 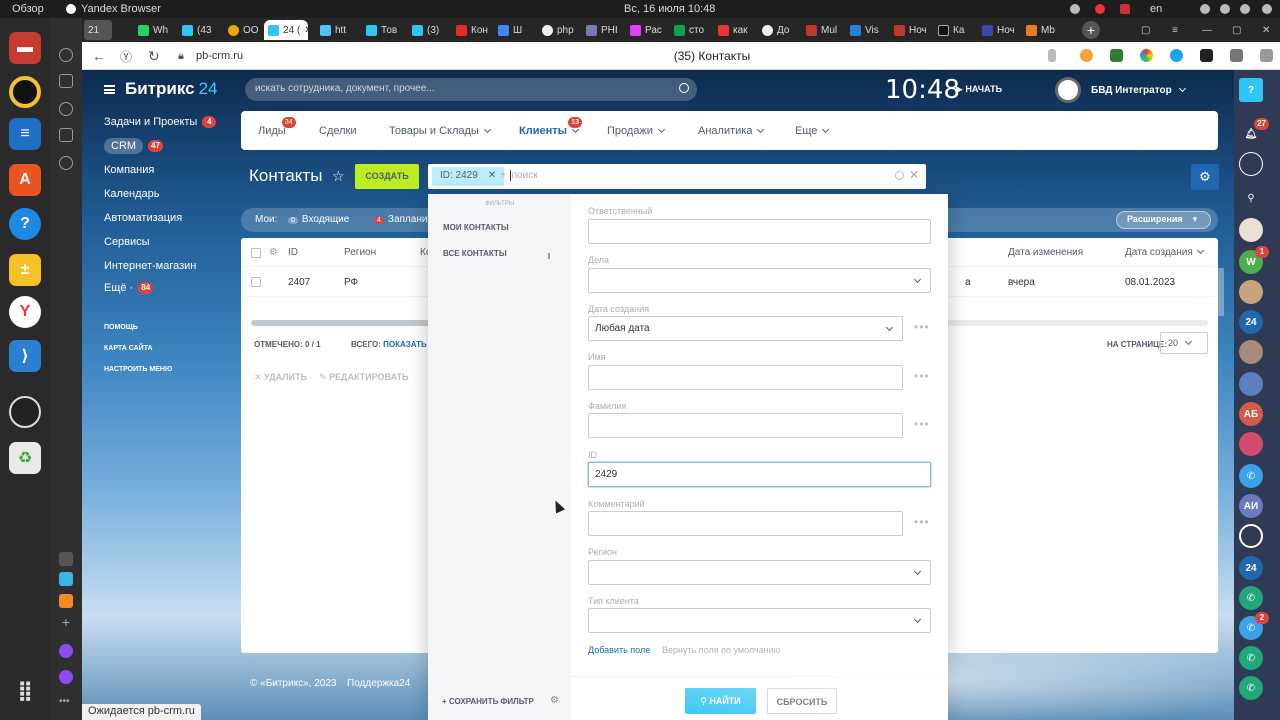 I want to click on left-menu-item-company: Компания, so click(x=129, y=170).